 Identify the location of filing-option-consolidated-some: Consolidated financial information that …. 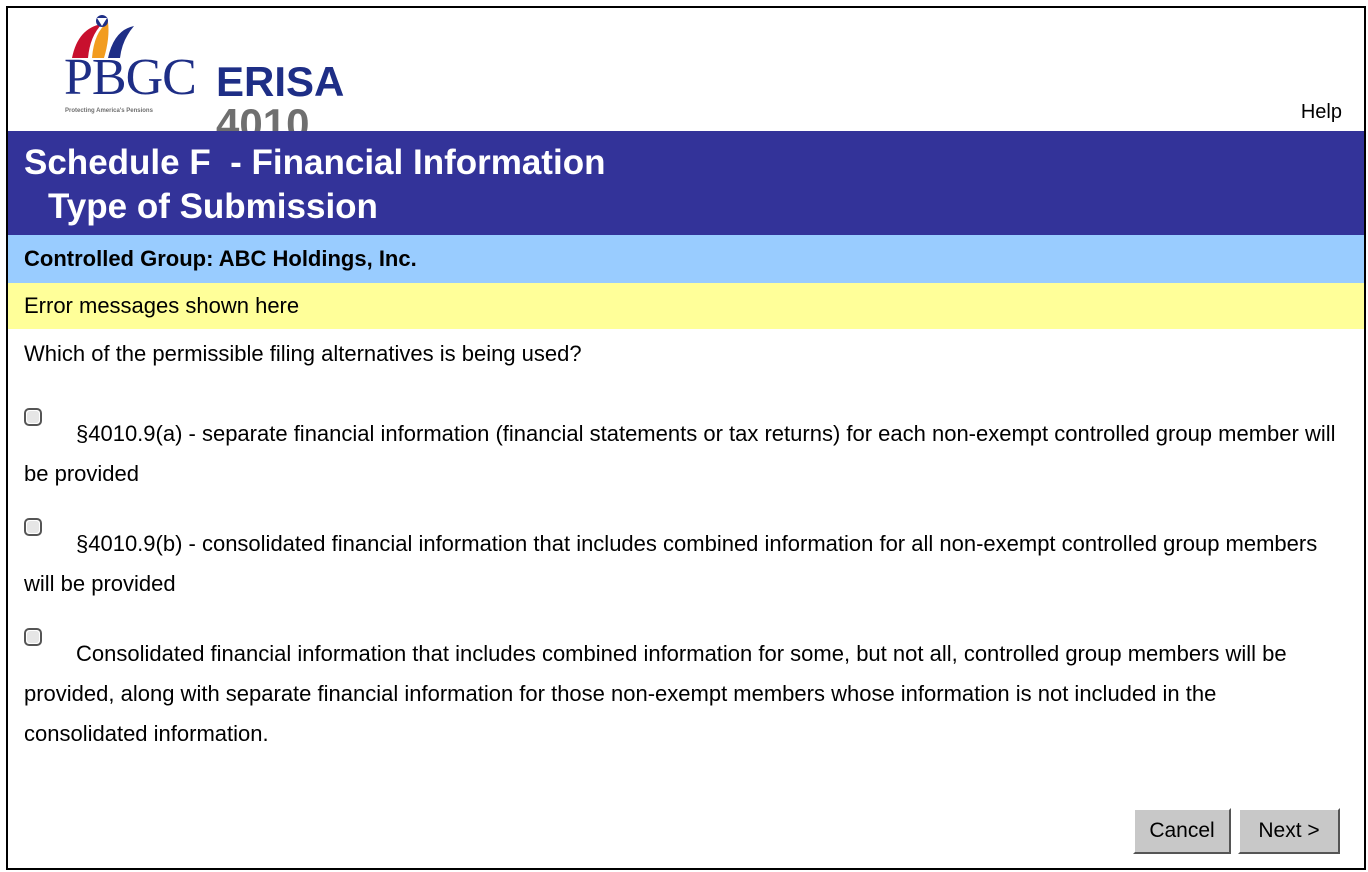
(684, 691).